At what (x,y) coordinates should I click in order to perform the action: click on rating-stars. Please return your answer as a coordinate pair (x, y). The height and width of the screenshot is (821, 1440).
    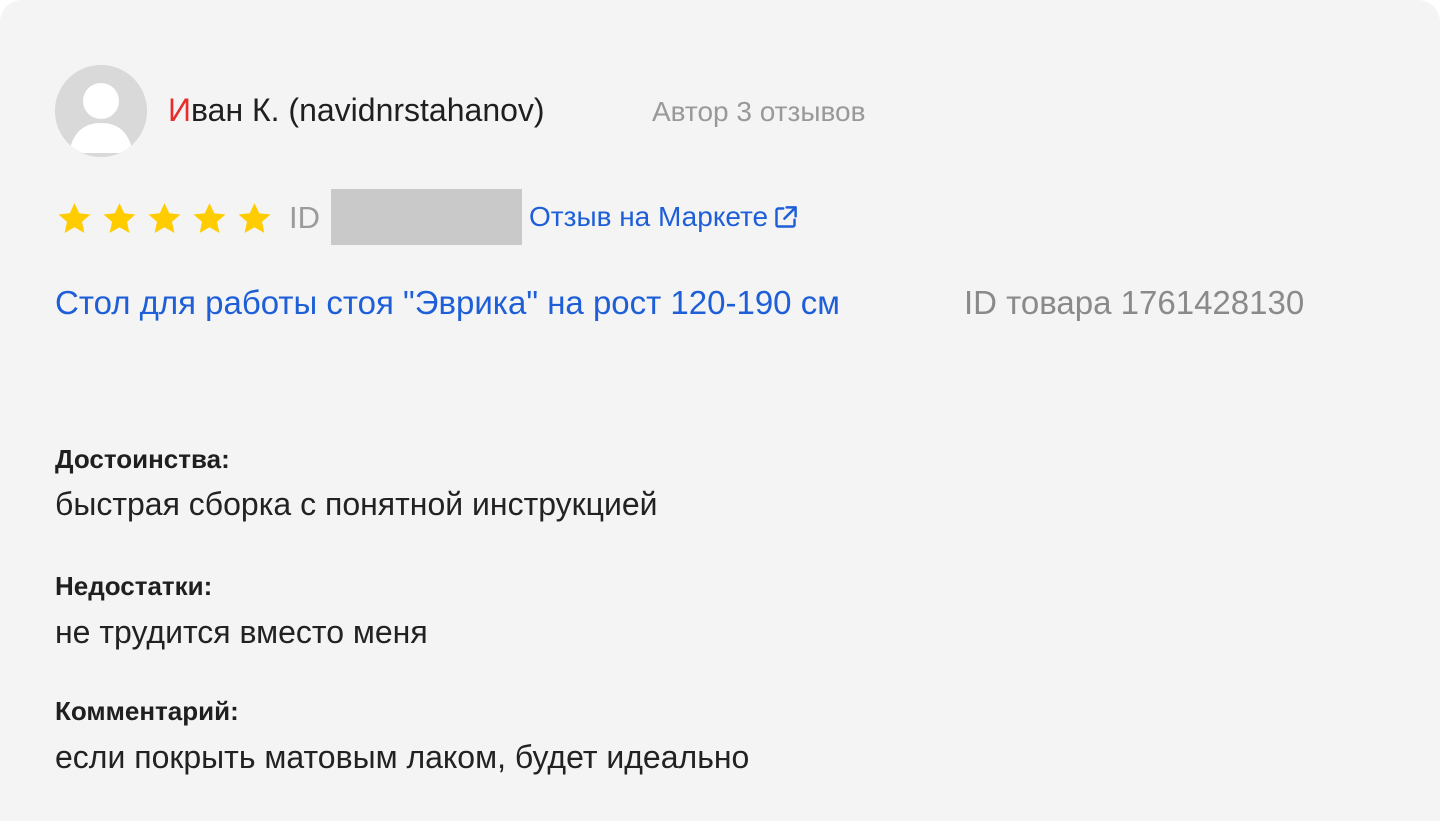
    Looking at the image, I should click on (164, 218).